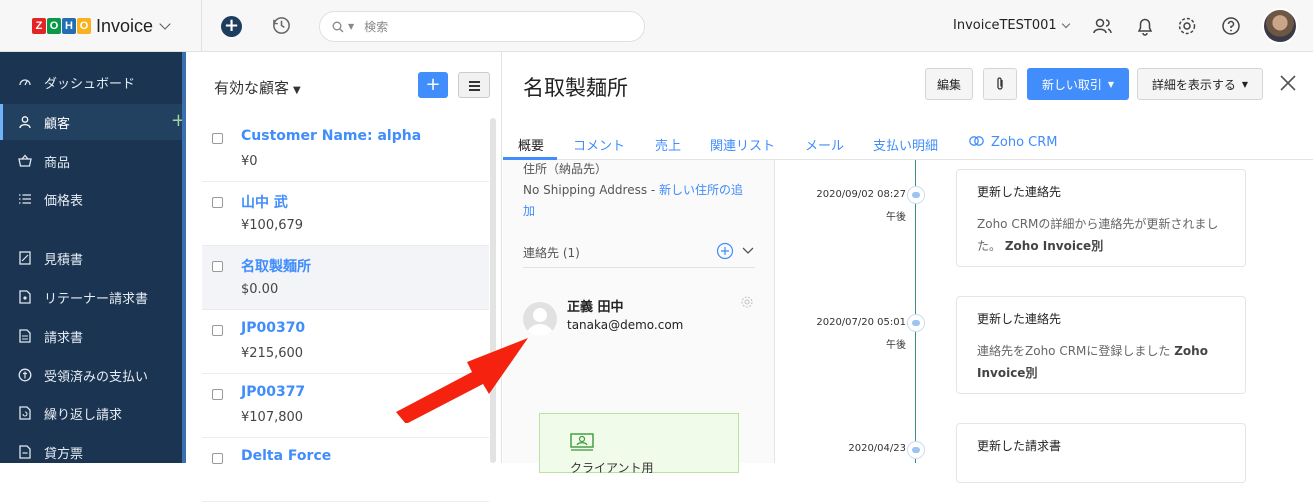  Describe the element at coordinates (252, 88) in the screenshot. I see `list-title: 有効な顧客` at that location.